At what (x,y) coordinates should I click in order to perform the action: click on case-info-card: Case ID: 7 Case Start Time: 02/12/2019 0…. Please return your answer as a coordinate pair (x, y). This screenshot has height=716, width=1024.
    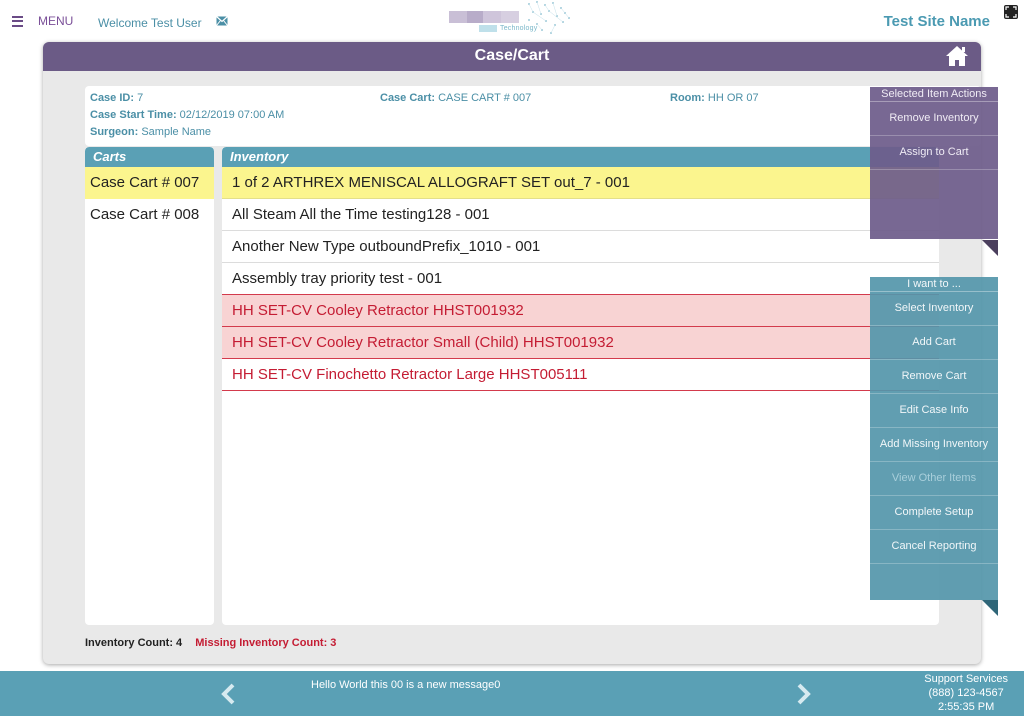
    Looking at the image, I should click on (533, 116).